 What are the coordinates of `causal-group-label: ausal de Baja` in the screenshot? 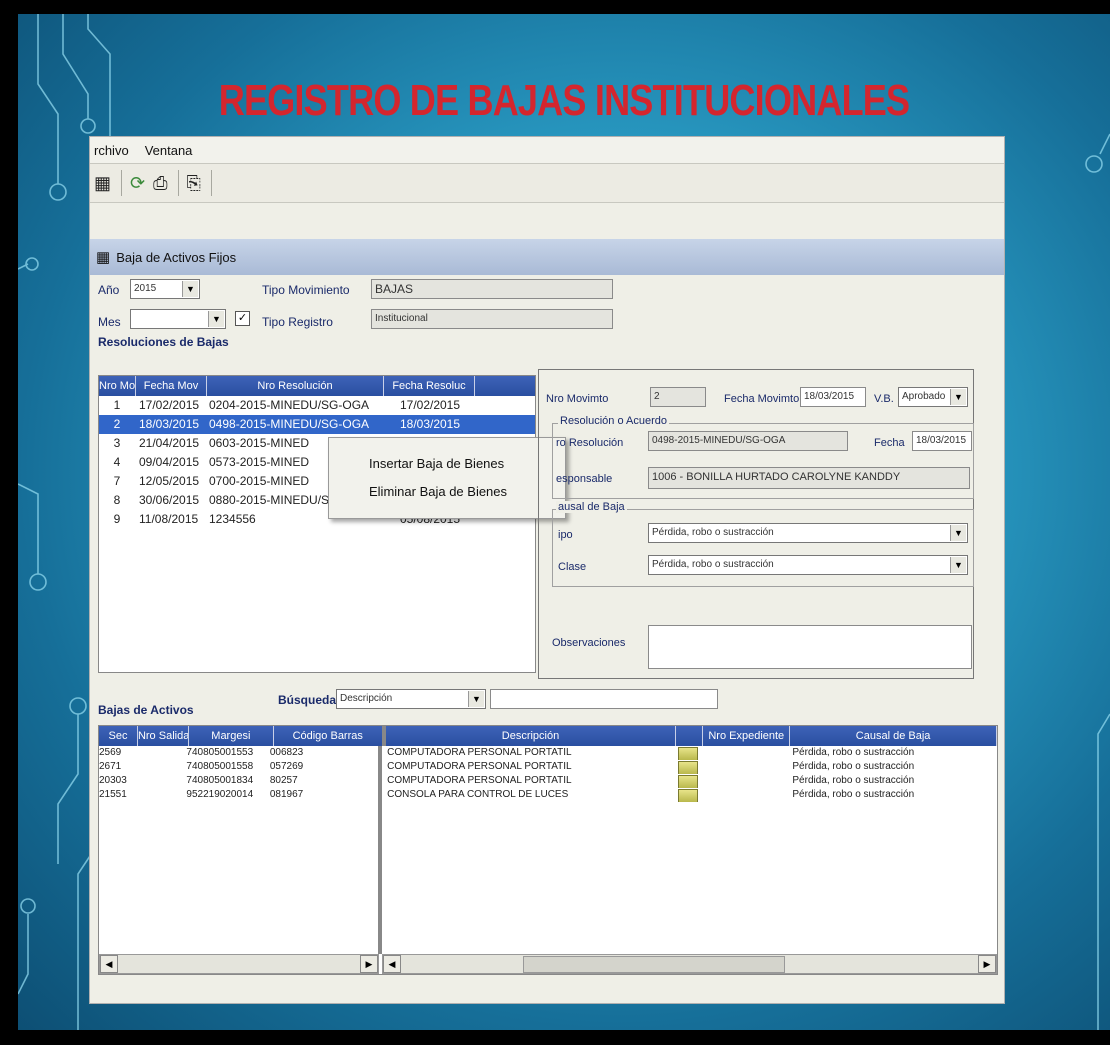 It's located at (591, 507).